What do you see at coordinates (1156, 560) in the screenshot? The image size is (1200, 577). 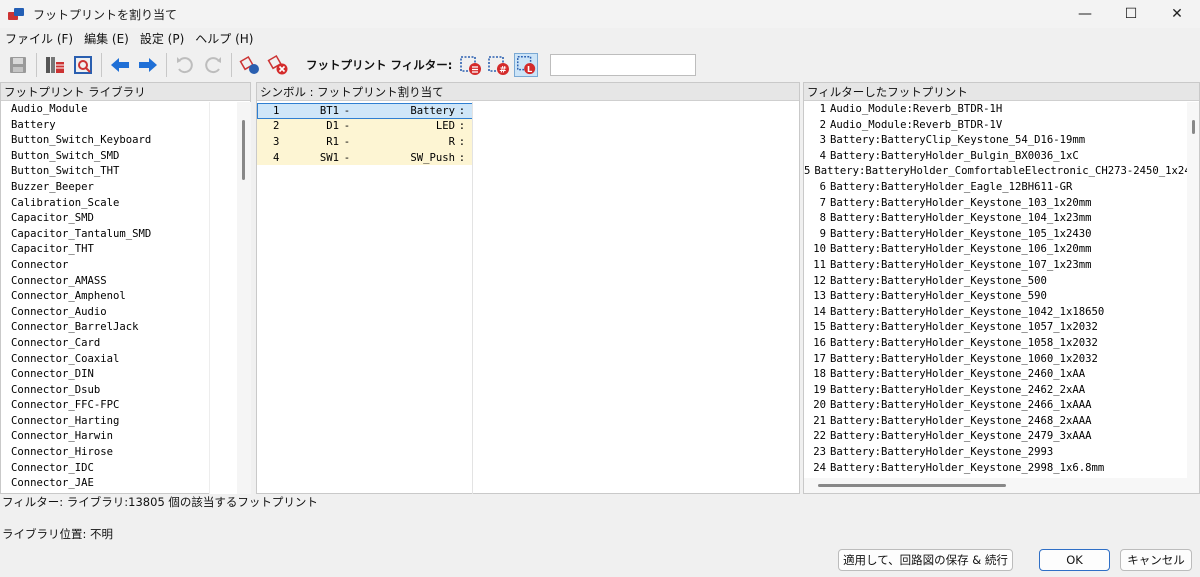 I see `cancel-button: キャンセル` at bounding box center [1156, 560].